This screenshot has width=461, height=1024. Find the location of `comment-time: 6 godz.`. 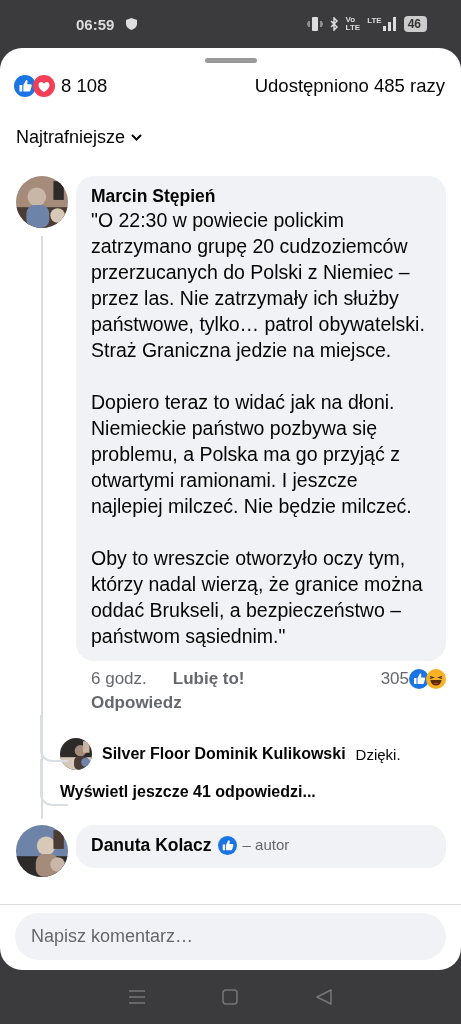

comment-time: 6 godz. is located at coordinates (119, 679).